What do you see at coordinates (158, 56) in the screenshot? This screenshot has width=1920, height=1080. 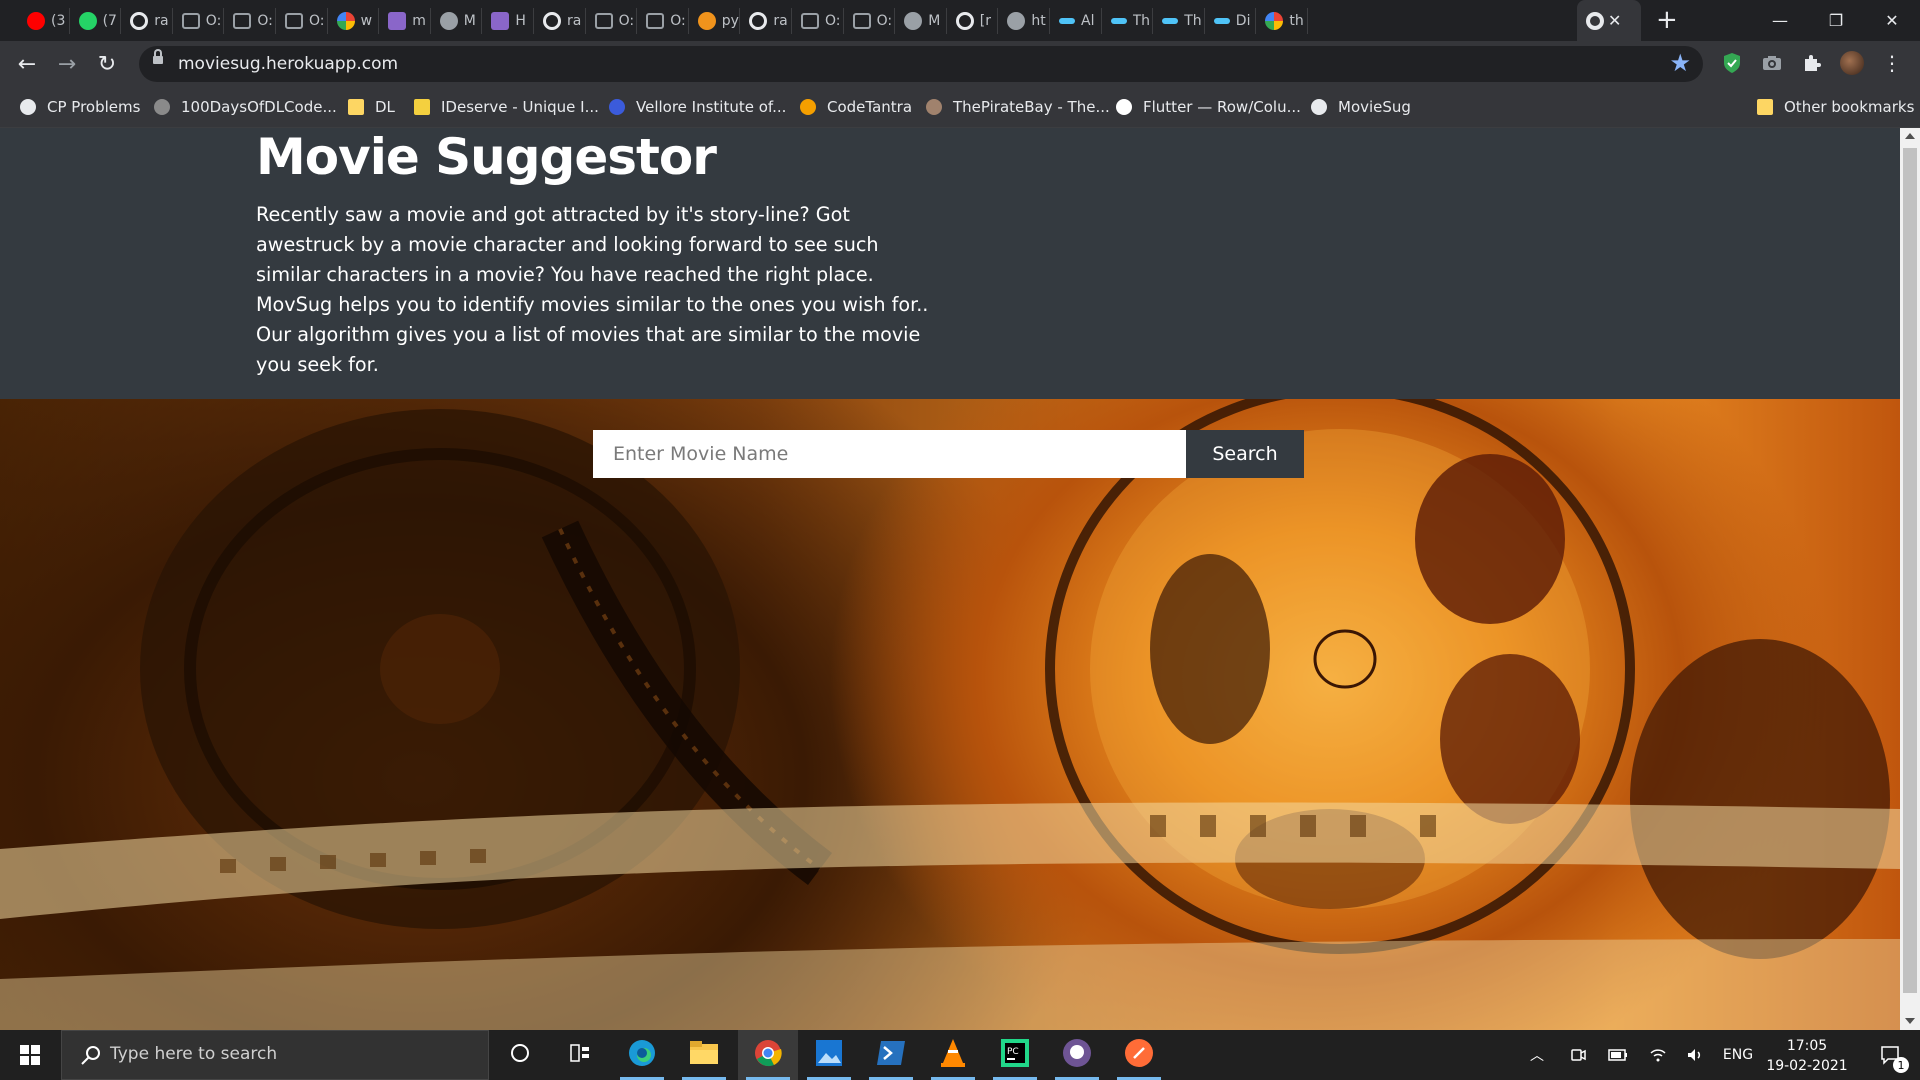 I see `lock-icon` at bounding box center [158, 56].